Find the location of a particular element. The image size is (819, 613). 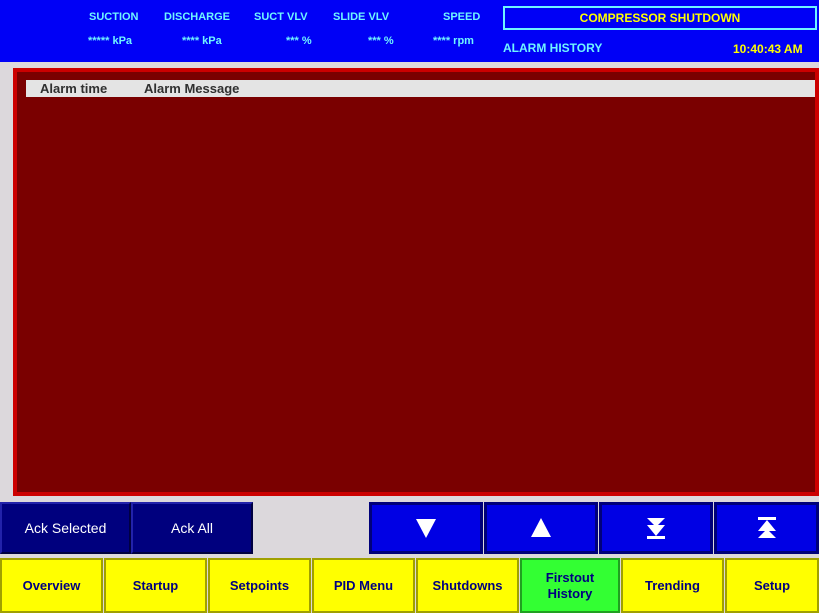

slide-valve-value: *** % is located at coordinates (381, 41).